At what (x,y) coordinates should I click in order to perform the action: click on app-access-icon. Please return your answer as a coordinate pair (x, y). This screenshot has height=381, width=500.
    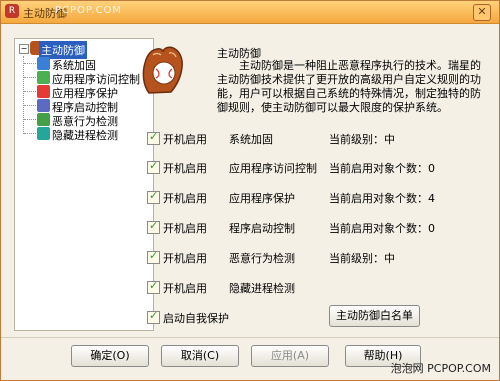
    Looking at the image, I should click on (43, 77).